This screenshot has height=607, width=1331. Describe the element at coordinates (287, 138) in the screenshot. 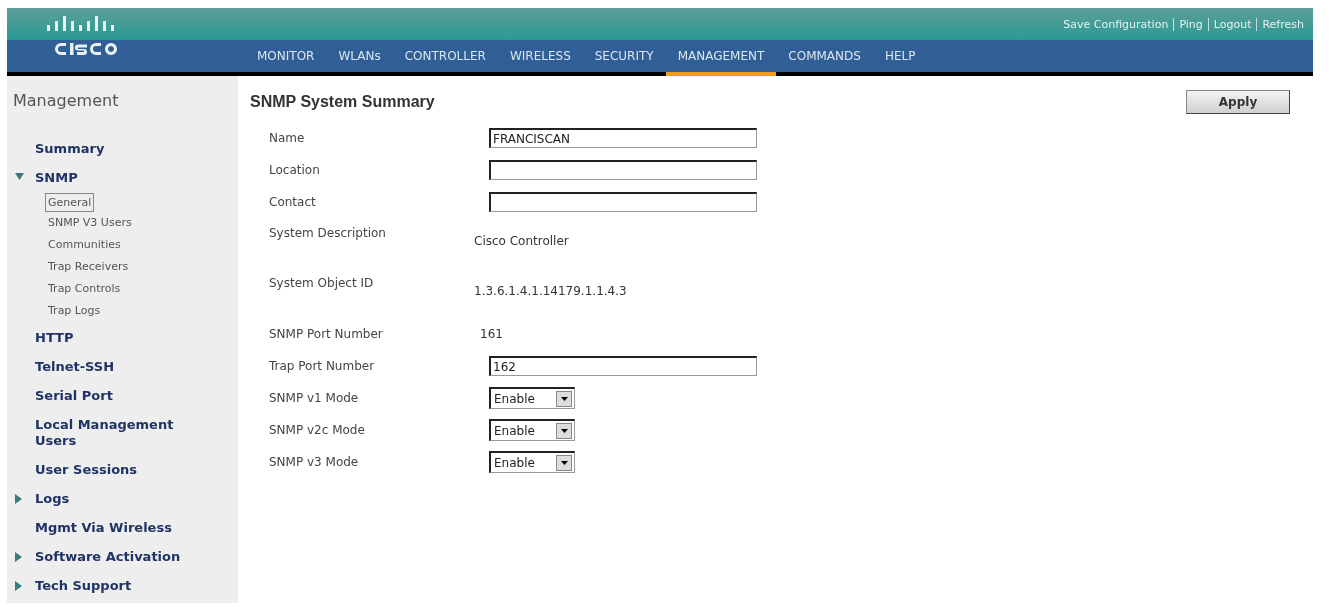

I see `field-label: Name` at that location.